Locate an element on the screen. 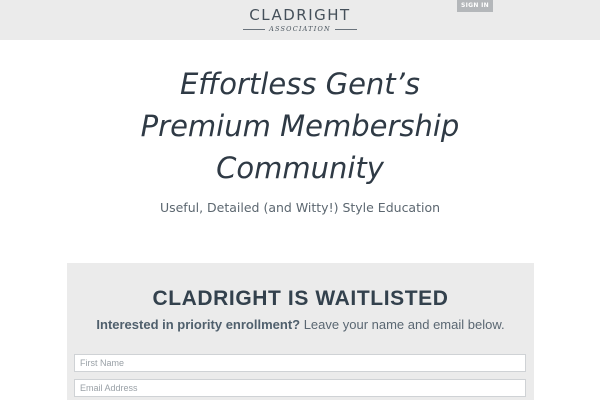 Image resolution: width=600 pixels, height=400 pixels. logo-tagline: ASSOCIATION is located at coordinates (300, 29).